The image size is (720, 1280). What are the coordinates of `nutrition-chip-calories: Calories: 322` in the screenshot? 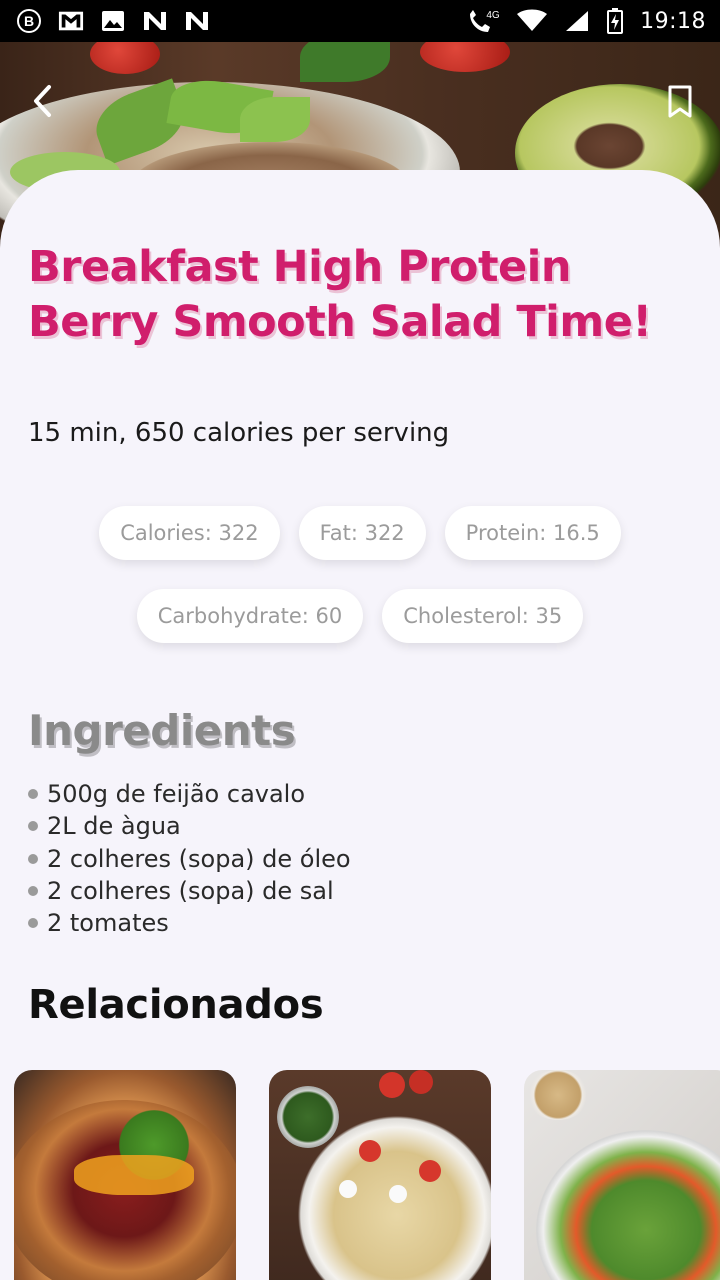 It's located at (189, 533).